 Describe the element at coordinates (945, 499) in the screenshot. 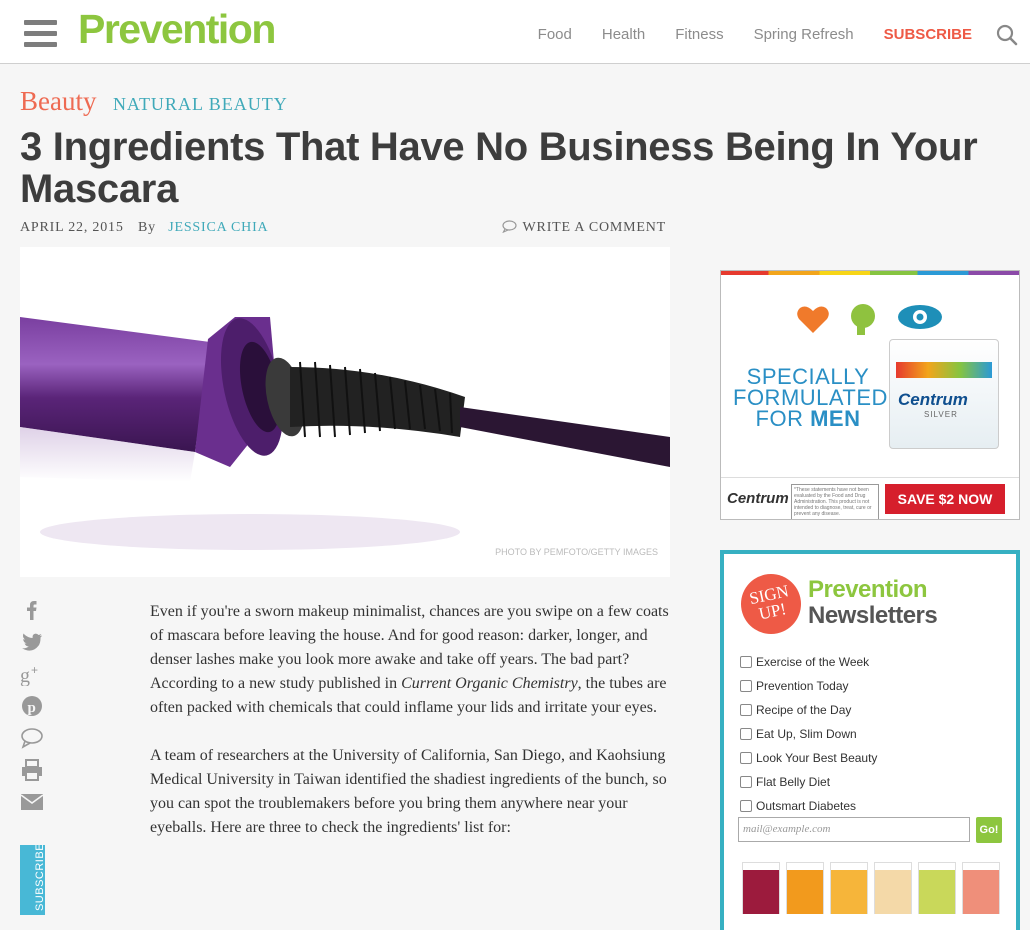

I see `save-now-button: SAVE $2 NOW` at that location.